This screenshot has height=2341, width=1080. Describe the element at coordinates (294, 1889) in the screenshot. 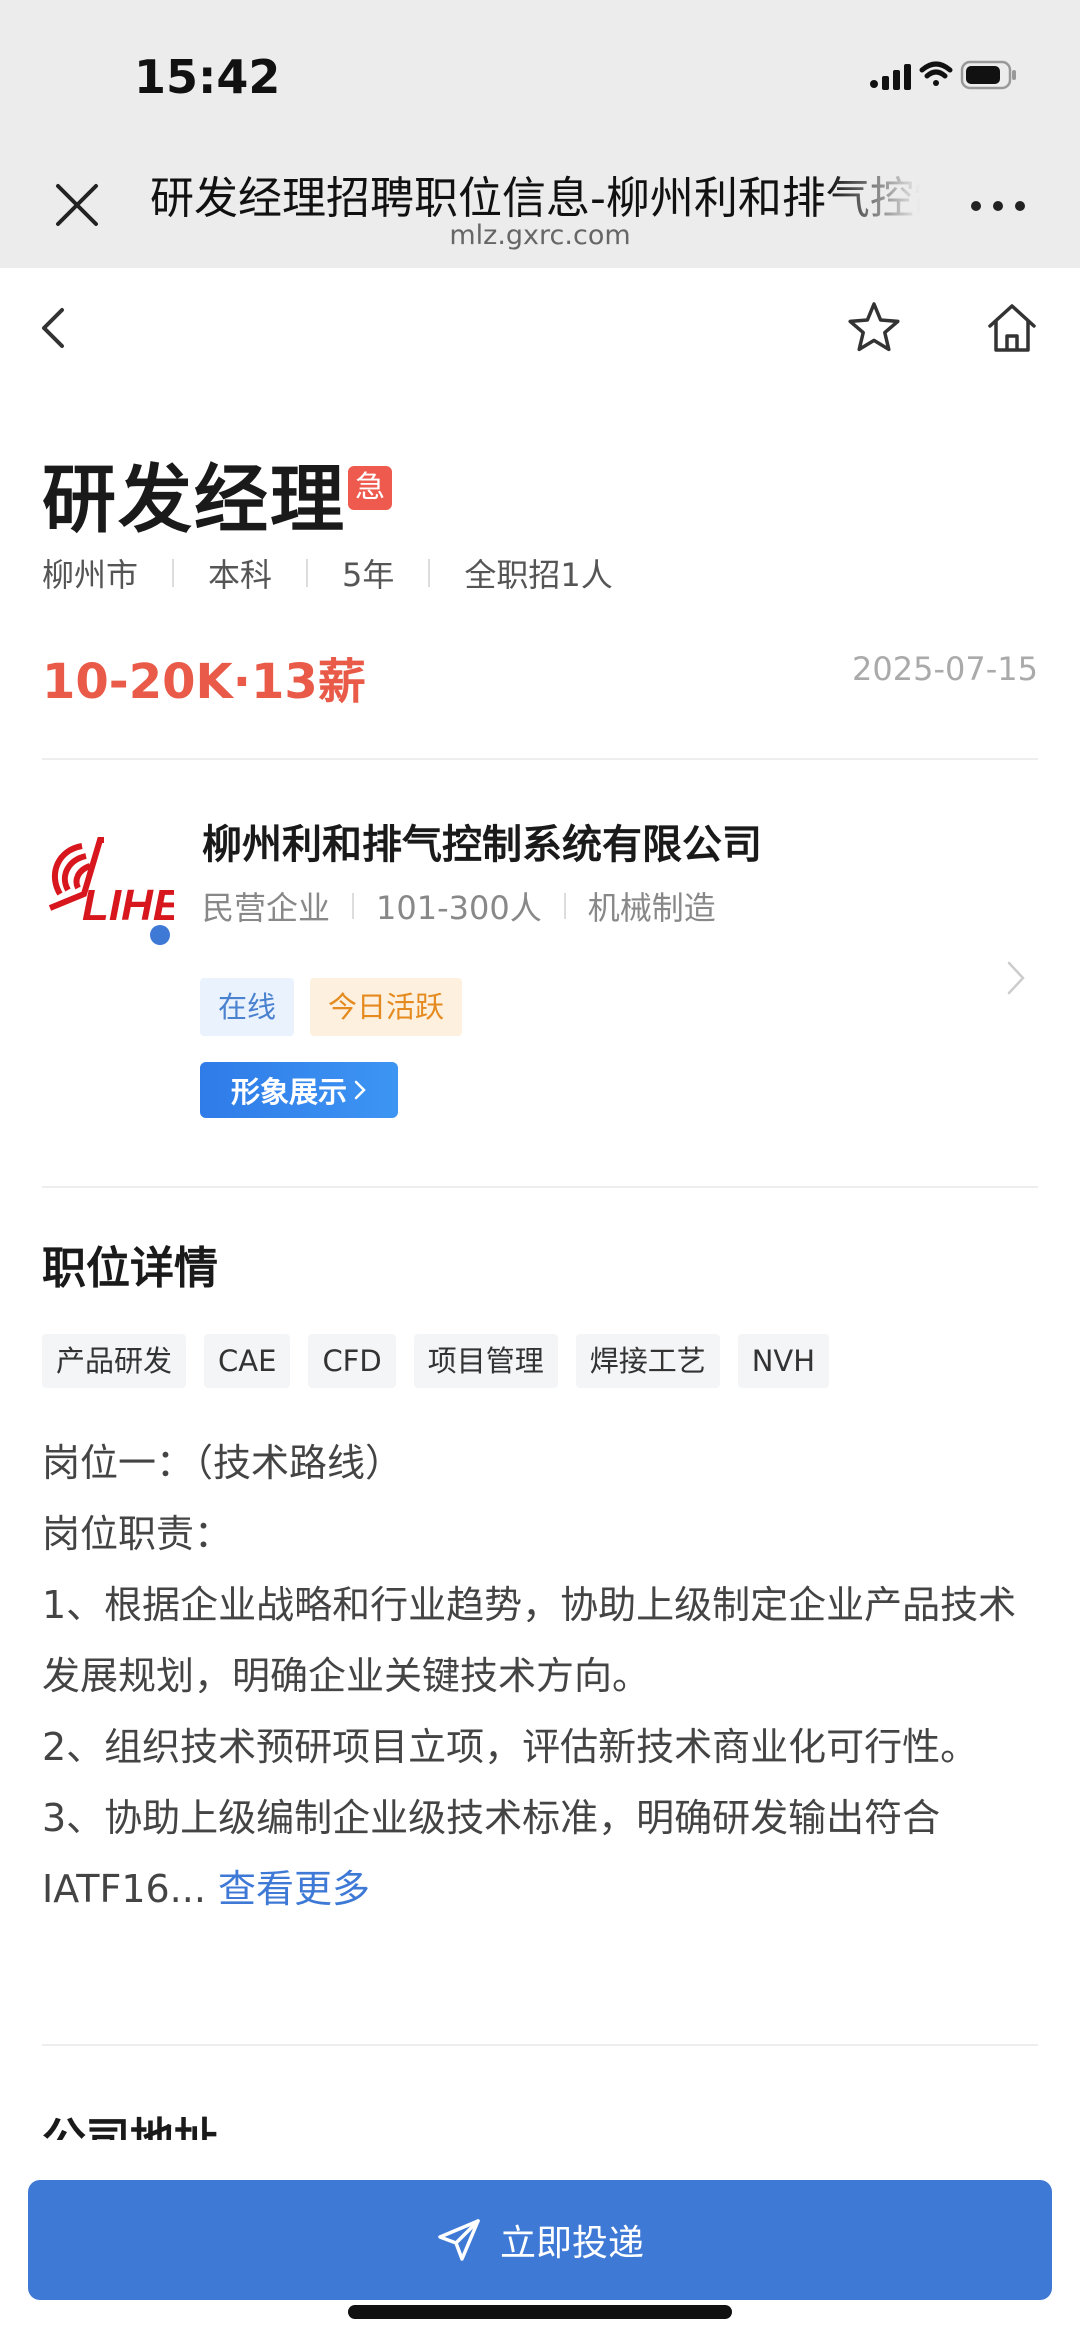

I see `see-more-link: 查看更多` at that location.